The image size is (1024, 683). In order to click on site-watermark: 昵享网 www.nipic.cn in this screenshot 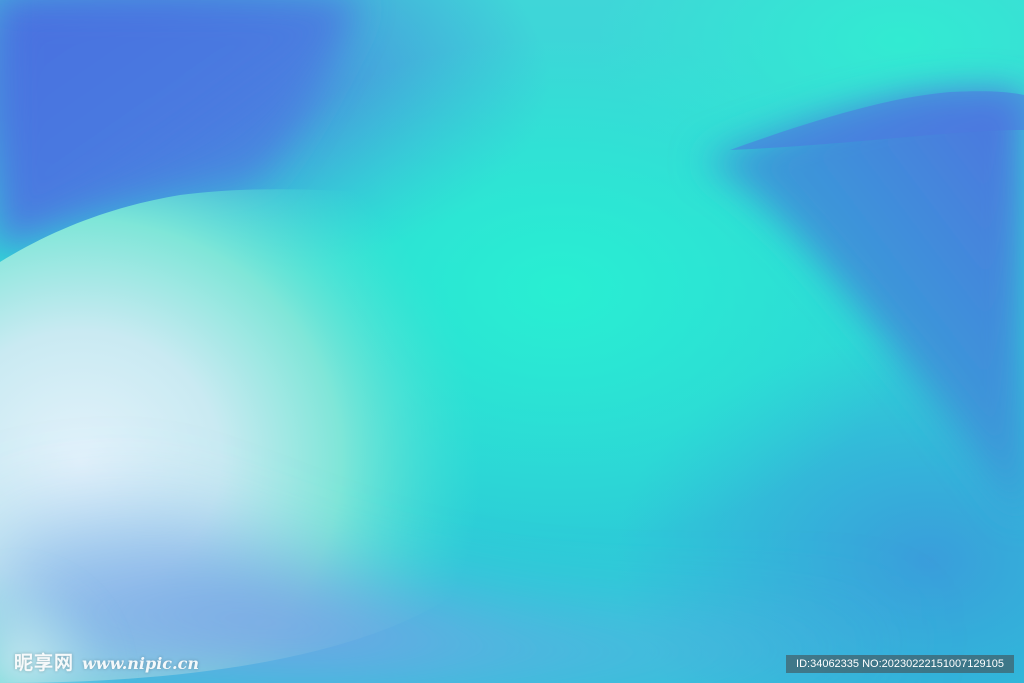, I will do `click(106, 661)`.